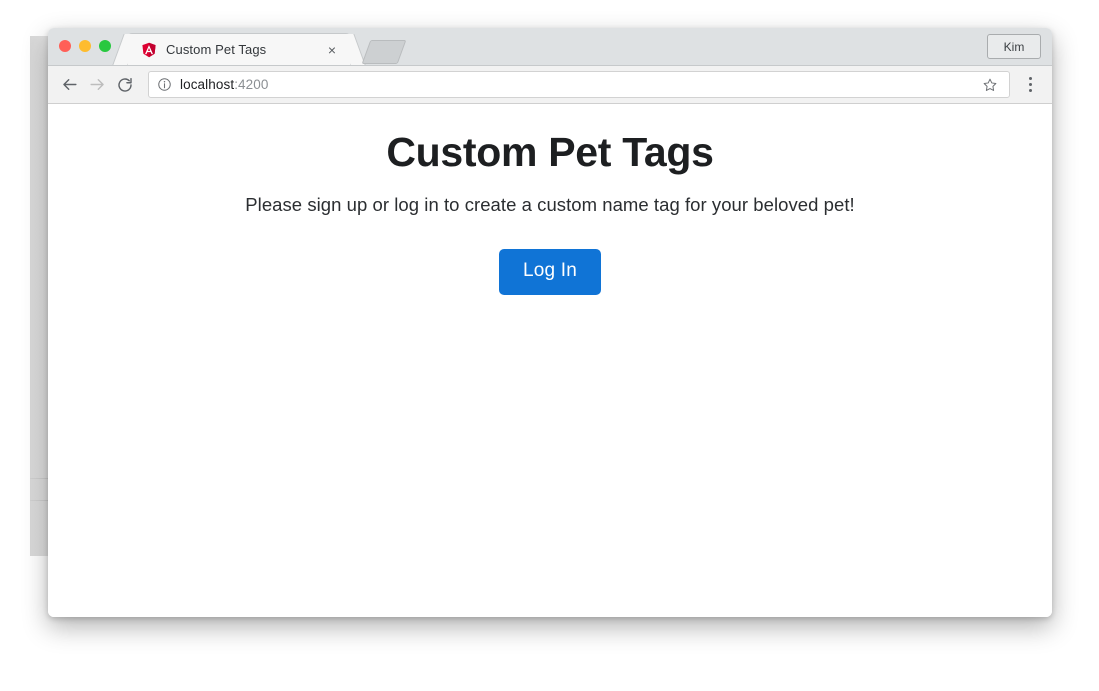 Image resolution: width=1099 pixels, height=691 pixels. What do you see at coordinates (550, 152) in the screenshot?
I see `page-title: Custom Pet Tags` at bounding box center [550, 152].